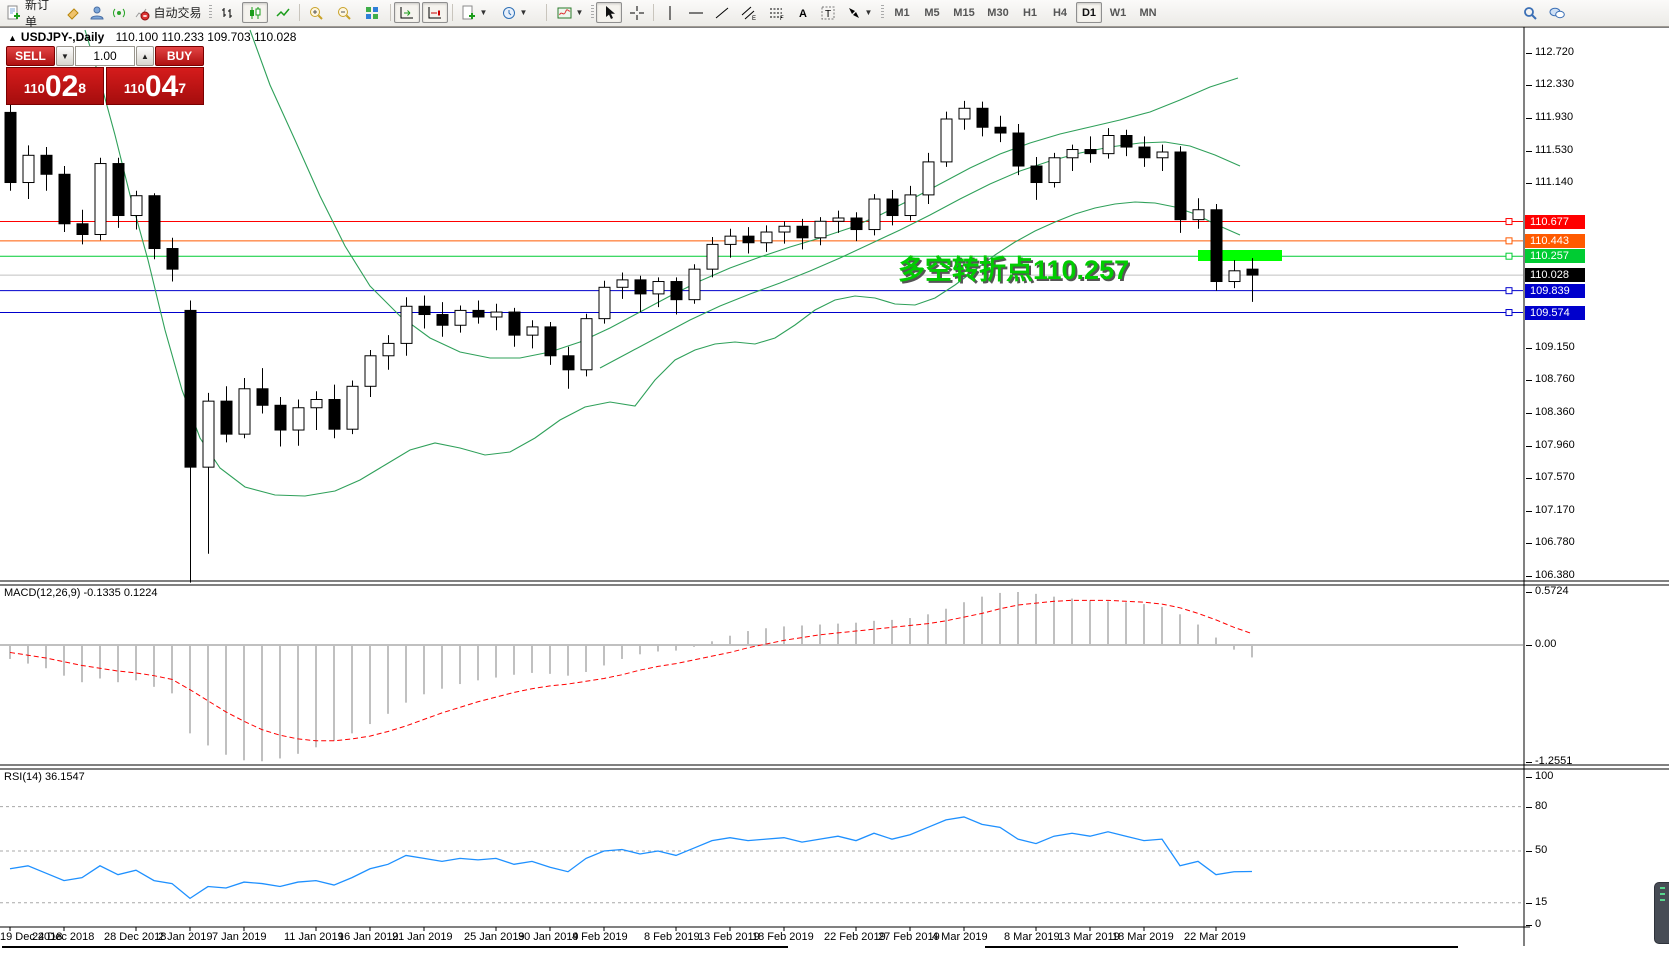 The height and width of the screenshot is (957, 1669). What do you see at coordinates (783, 937) in the screenshot?
I see `date-label: 18 Feb 2019` at bounding box center [783, 937].